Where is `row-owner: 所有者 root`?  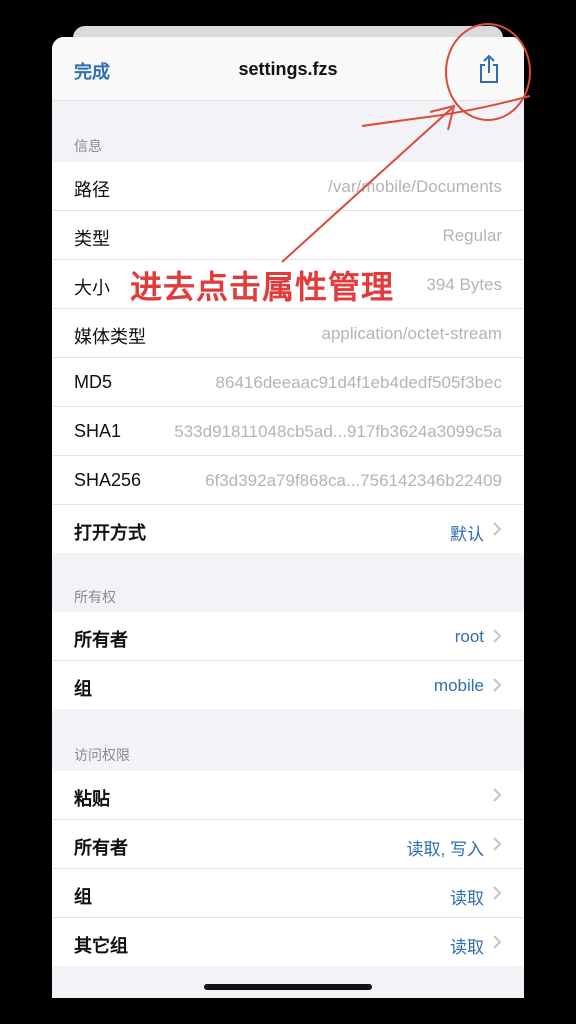
row-owner: 所有者 root is located at coordinates (288, 636).